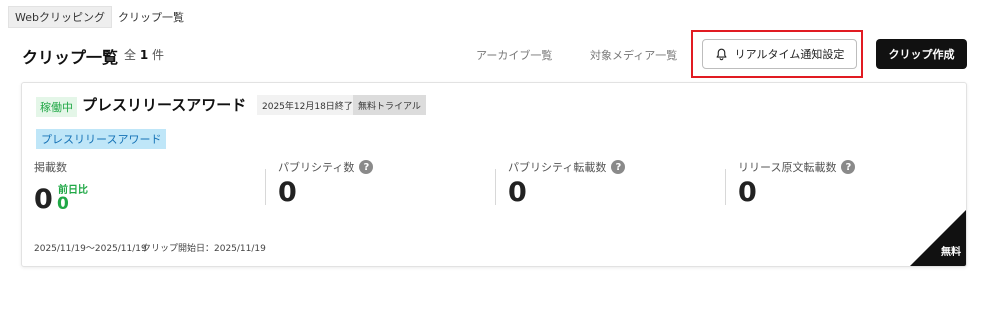 Image resolution: width=1000 pixels, height=317 pixels. I want to click on clip-count-prefix: 全, so click(130, 55).